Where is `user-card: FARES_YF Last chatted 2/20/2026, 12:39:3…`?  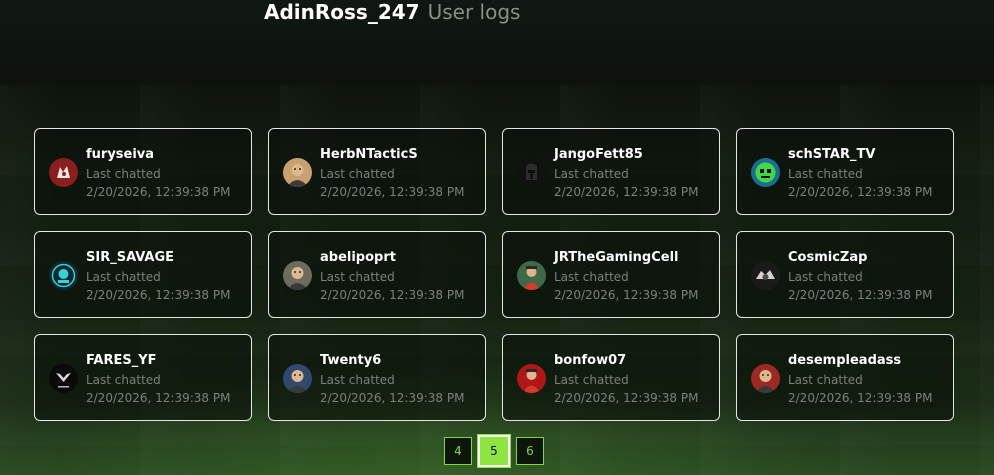
user-card: FARES_YF Last chatted 2/20/2026, 12:39:3… is located at coordinates (143, 377).